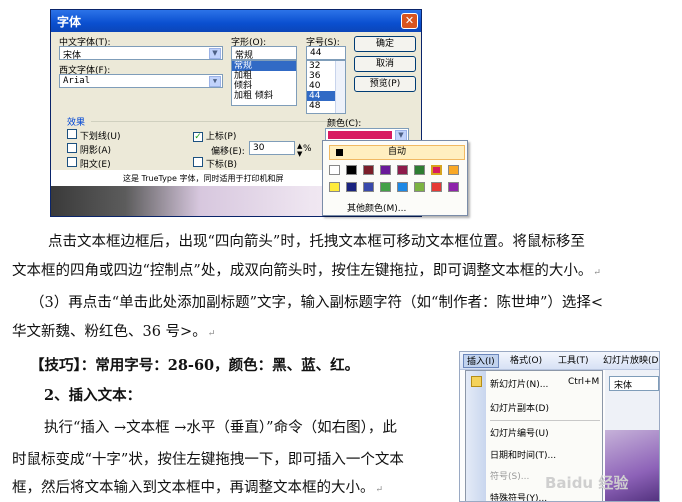  What do you see at coordinates (95, 165) in the screenshot?
I see `emboss-label: 阳文(E)` at bounding box center [95, 165].